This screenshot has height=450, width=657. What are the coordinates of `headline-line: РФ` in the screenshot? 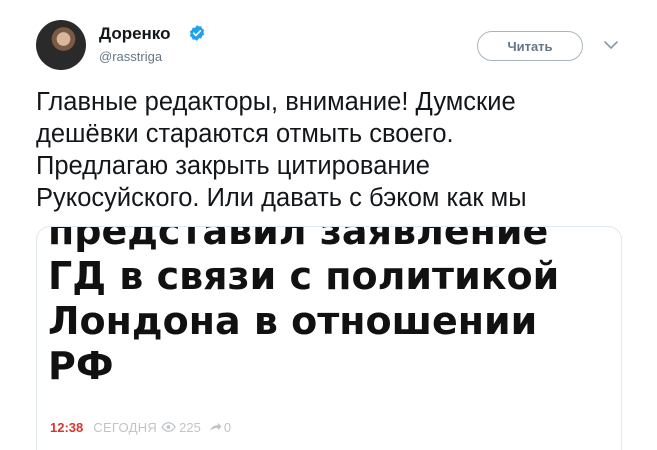 It's located at (81, 366).